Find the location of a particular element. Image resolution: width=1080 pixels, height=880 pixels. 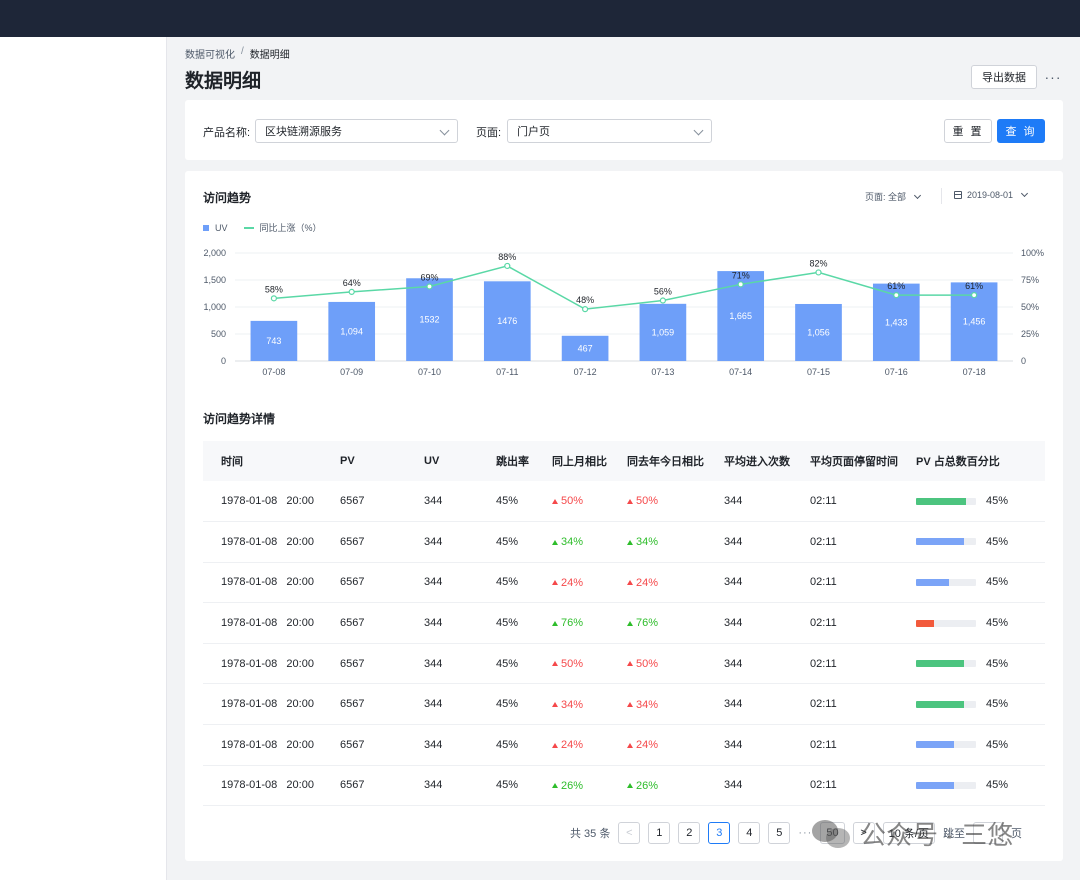

legend-label-rate: 同比上涨（%） is located at coordinates (291, 227).